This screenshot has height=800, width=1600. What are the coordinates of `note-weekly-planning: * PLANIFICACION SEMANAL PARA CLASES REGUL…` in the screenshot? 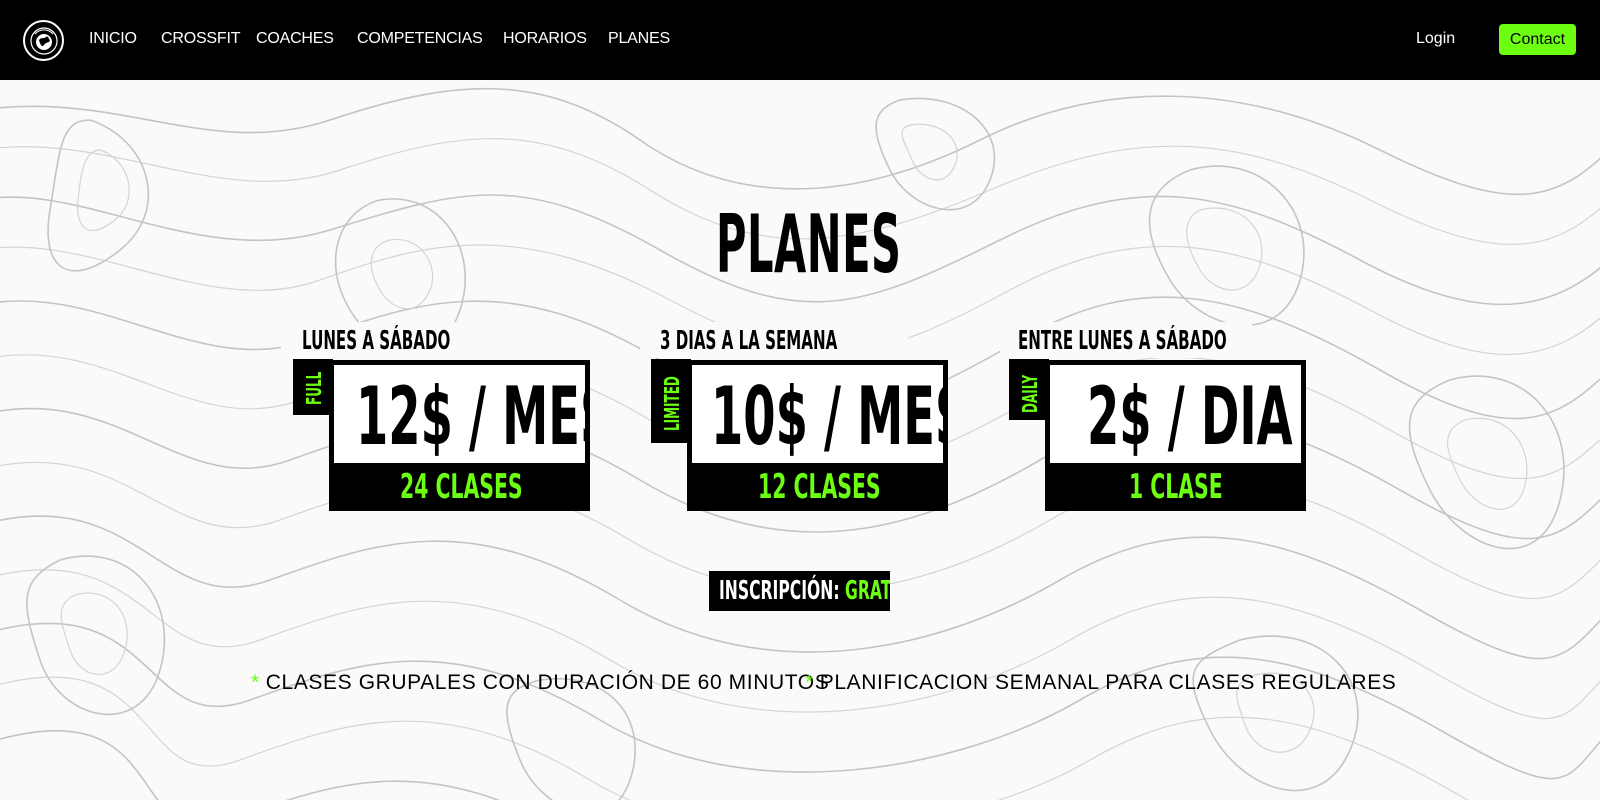 It's located at (1100, 683).